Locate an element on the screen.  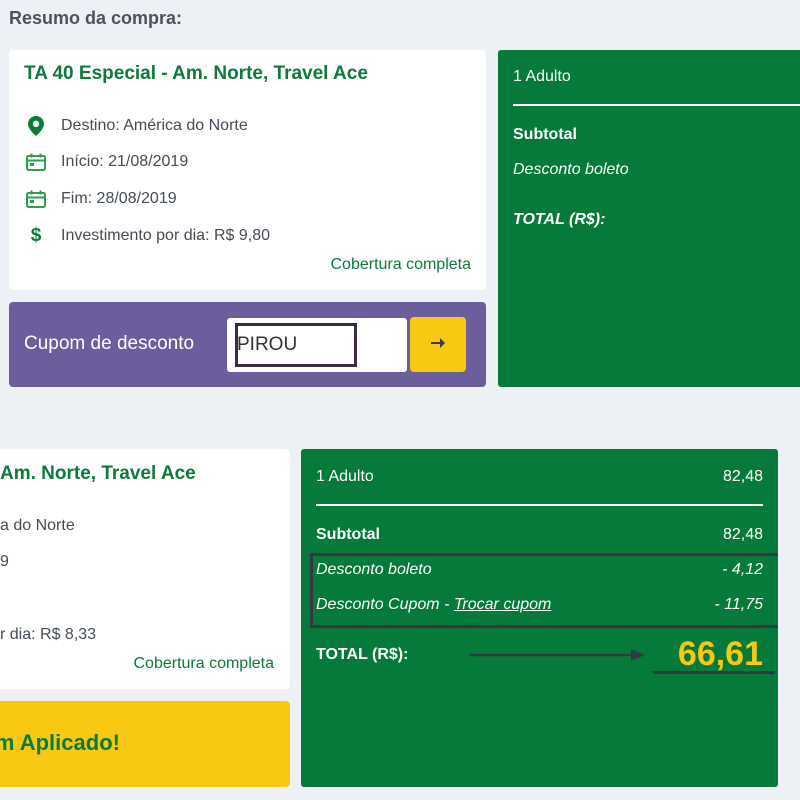
subtotal-value: 82,48 is located at coordinates (742, 534).